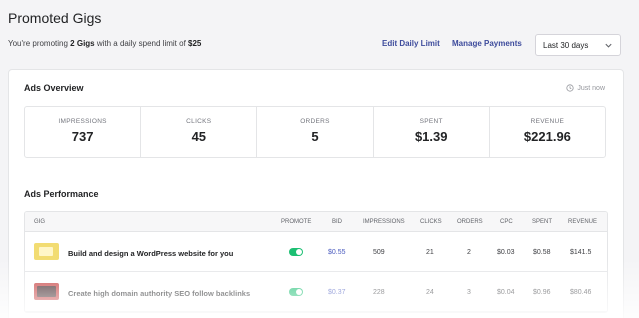 This screenshot has height=318, width=639. Describe the element at coordinates (431, 222) in the screenshot. I see `col-header-clicks: CLICKS` at that location.